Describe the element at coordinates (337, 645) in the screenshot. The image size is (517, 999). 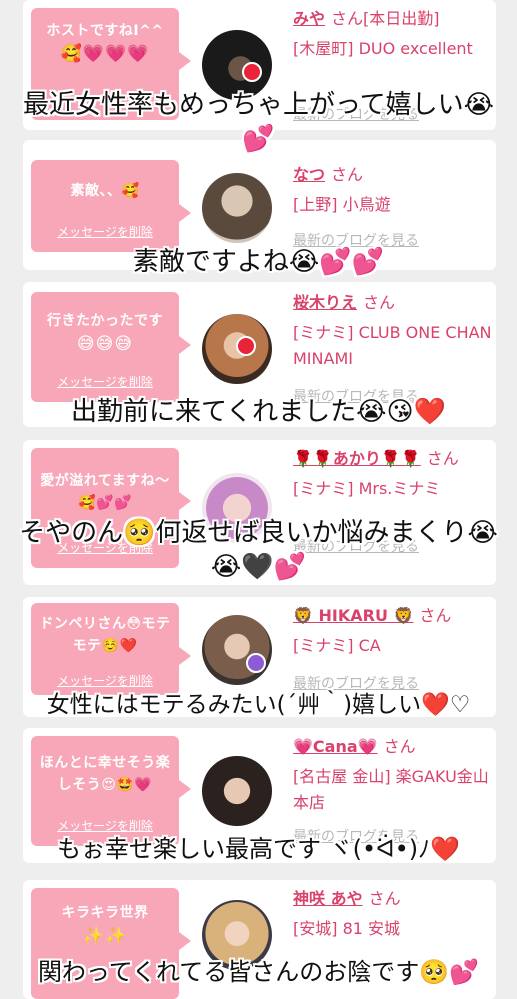
I see `shop-name: [ミナミ] CA` at that location.